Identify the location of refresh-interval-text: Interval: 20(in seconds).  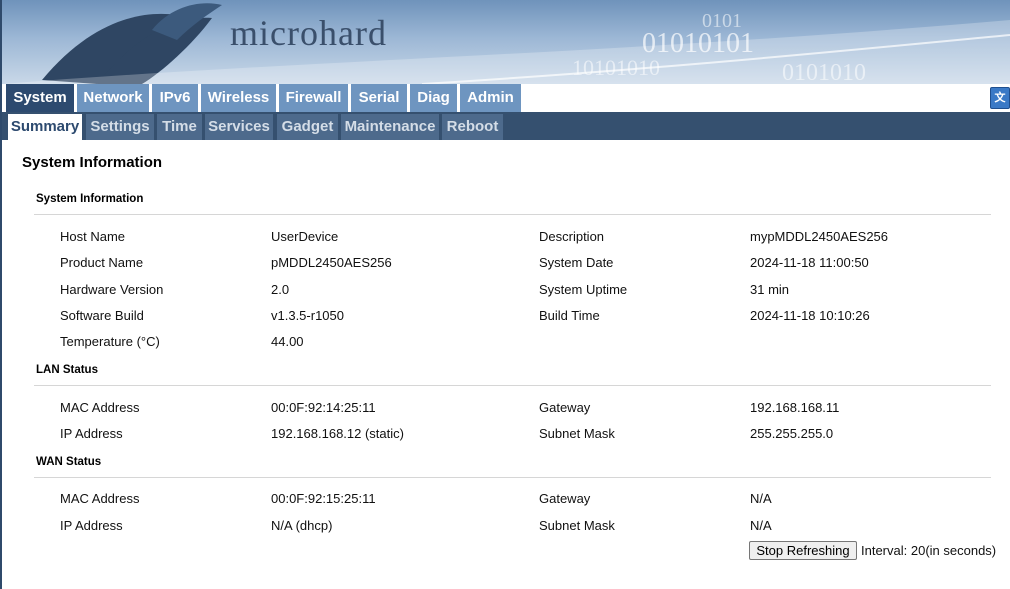
(929, 550).